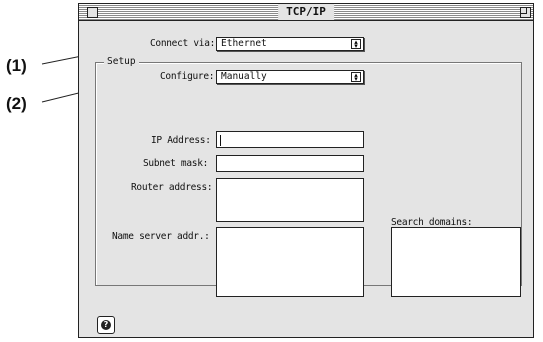 The width and height of the screenshot is (543, 342). I want to click on close-box-icon, so click(92, 12).